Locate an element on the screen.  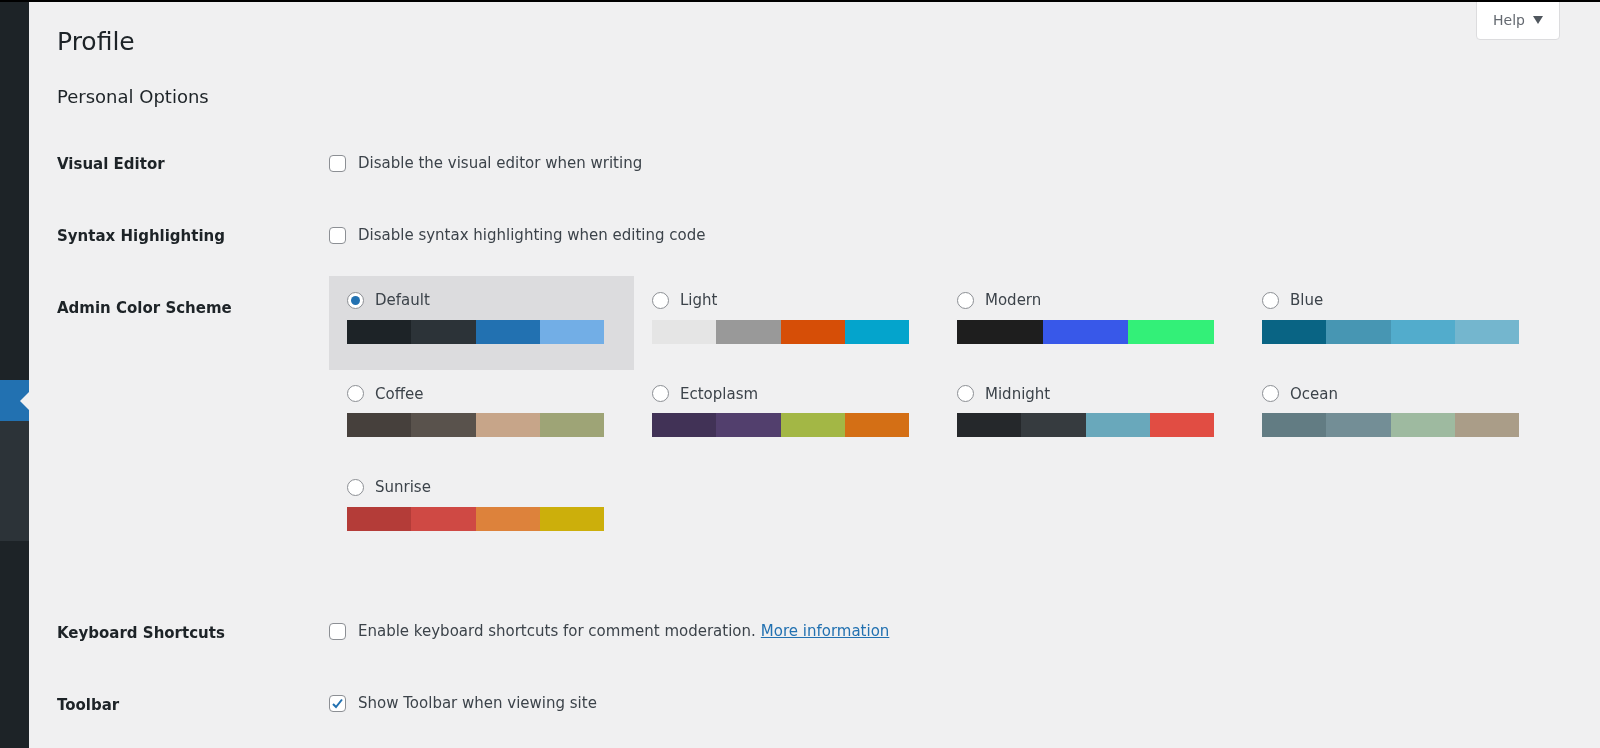
checkbox-label: Disable the visual editor when writing is located at coordinates (500, 163).